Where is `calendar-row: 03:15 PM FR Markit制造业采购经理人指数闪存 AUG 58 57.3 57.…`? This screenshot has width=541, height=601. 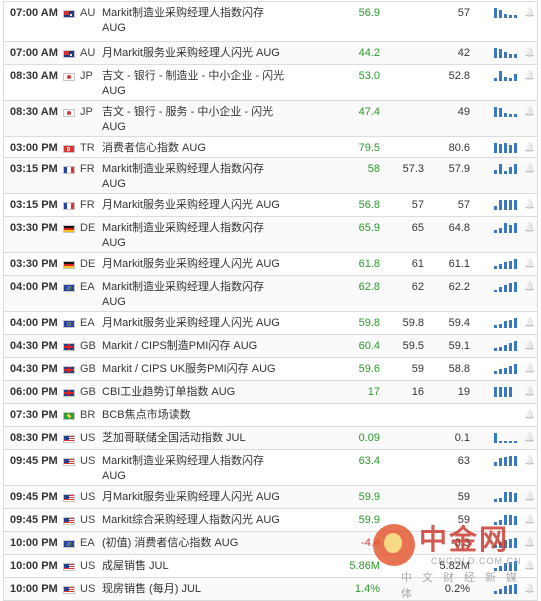 calendar-row: 03:15 PM FR Markit制造业采购经理人指数闪存 AUG 58 57.3 57.… is located at coordinates (270, 176).